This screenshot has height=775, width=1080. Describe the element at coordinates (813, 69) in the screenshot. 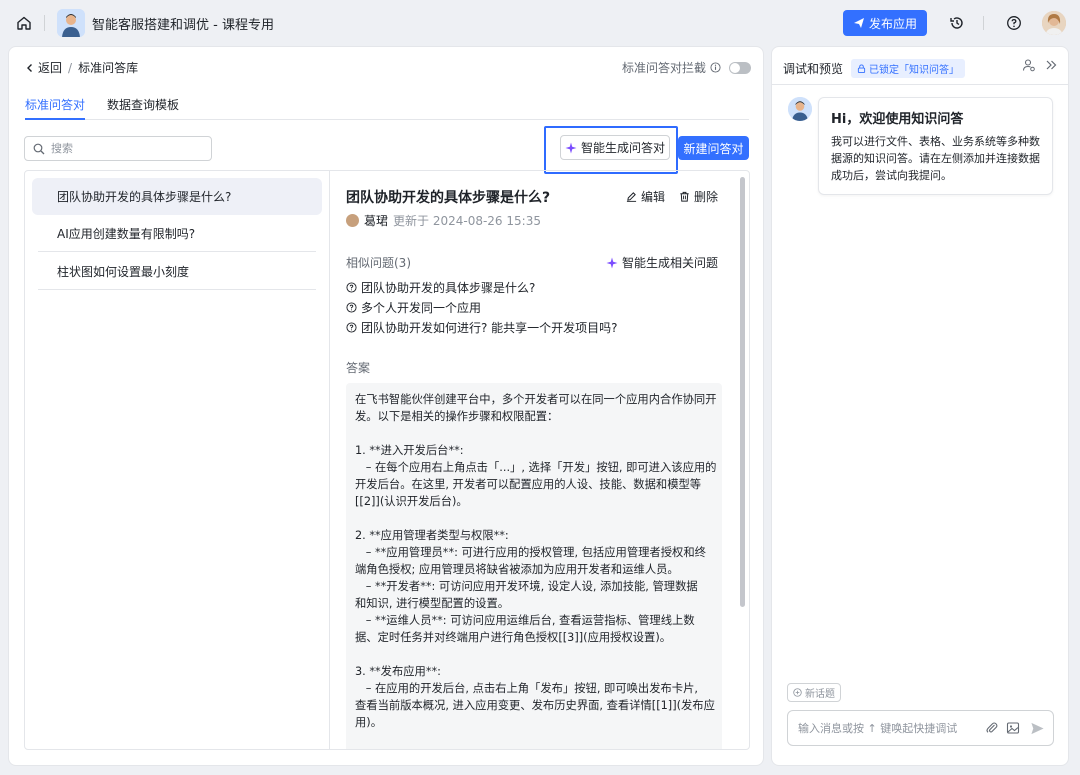

I see `preview-title: 调试和预览` at that location.